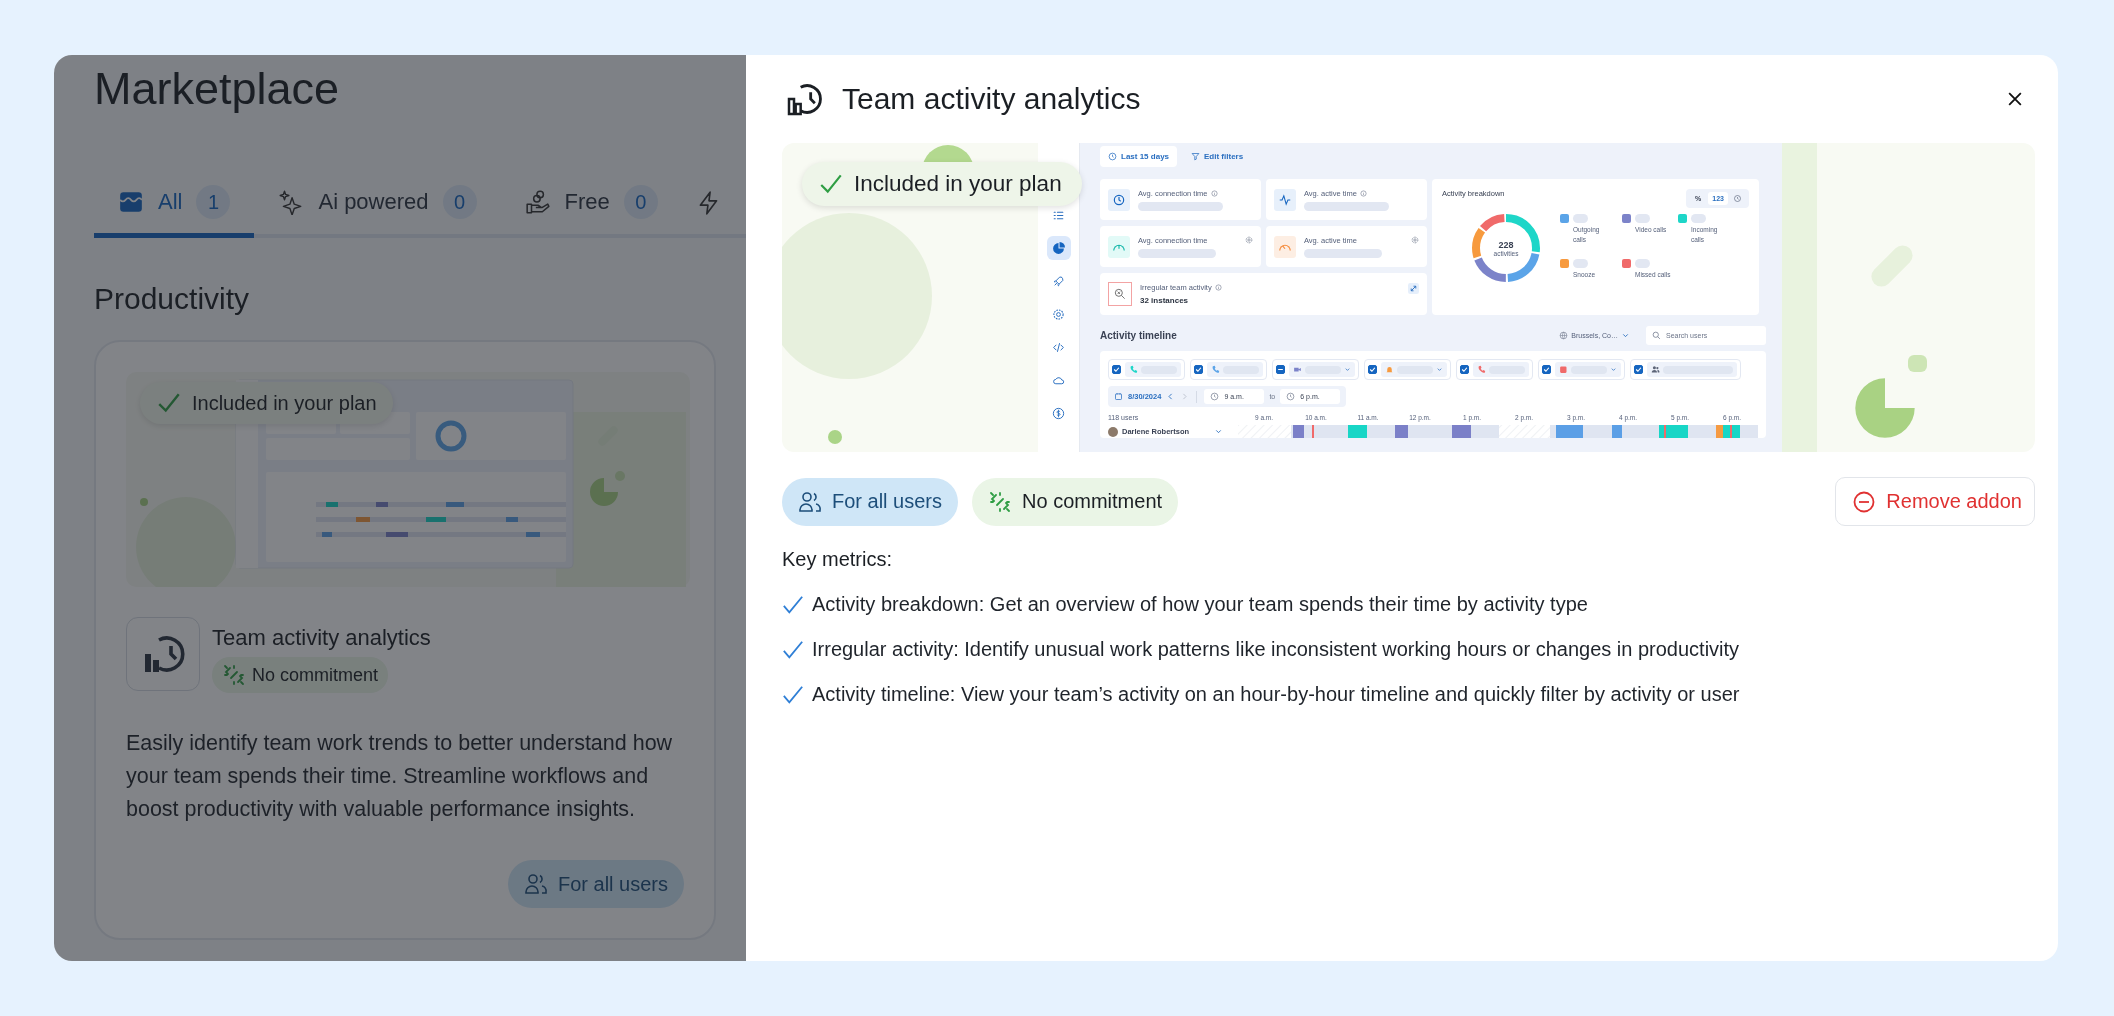  What do you see at coordinates (591, 211) in the screenshot?
I see `category-tab: Free 0` at bounding box center [591, 211].